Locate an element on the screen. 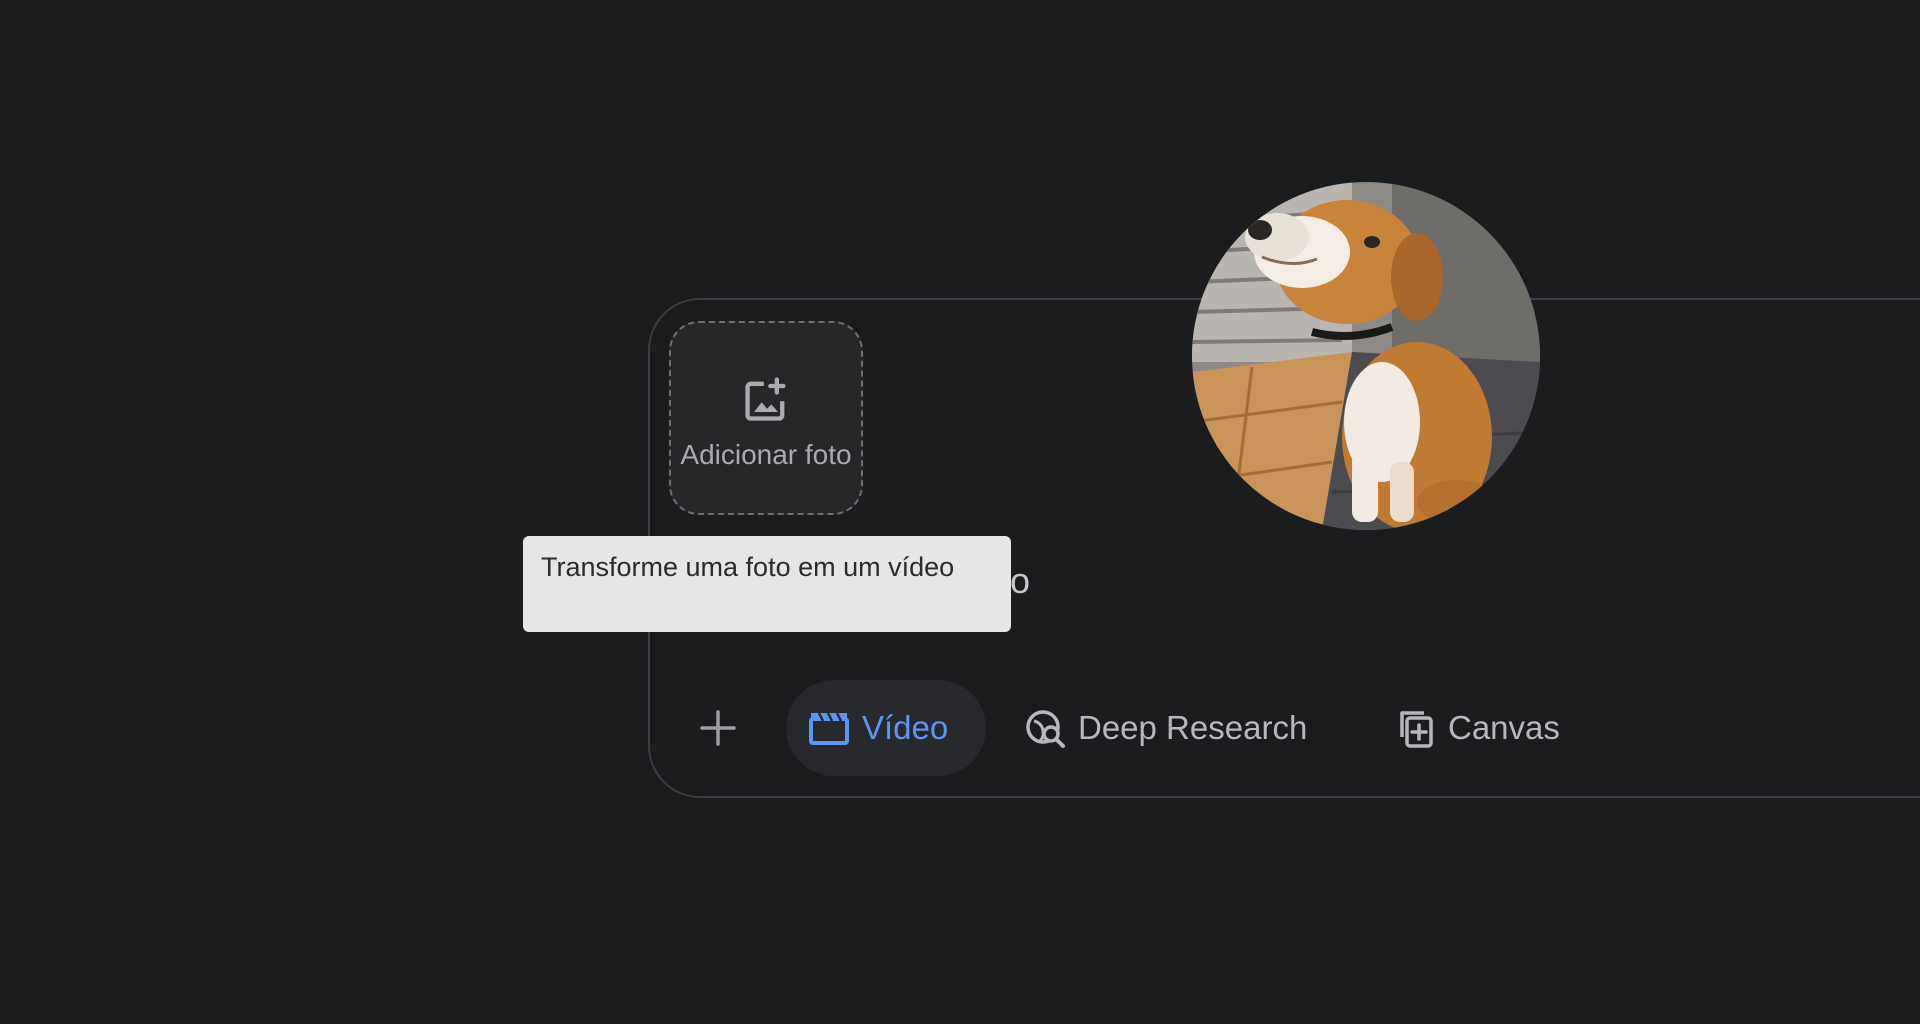 This screenshot has height=1024, width=1920. plus-icon is located at coordinates (718, 728).